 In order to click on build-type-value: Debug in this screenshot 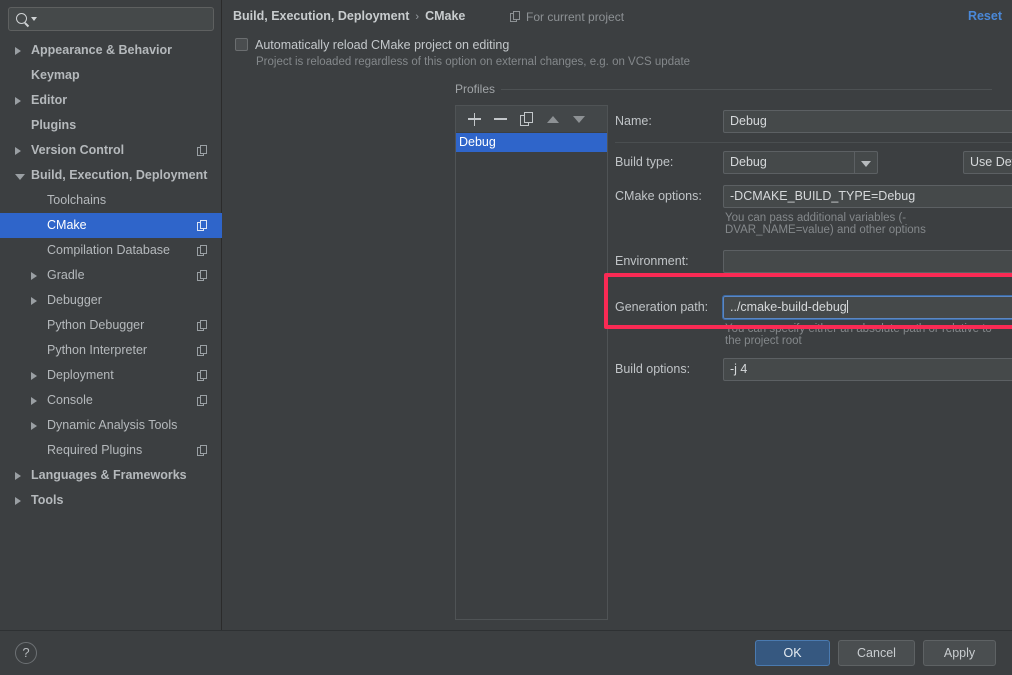, I will do `click(748, 162)`.